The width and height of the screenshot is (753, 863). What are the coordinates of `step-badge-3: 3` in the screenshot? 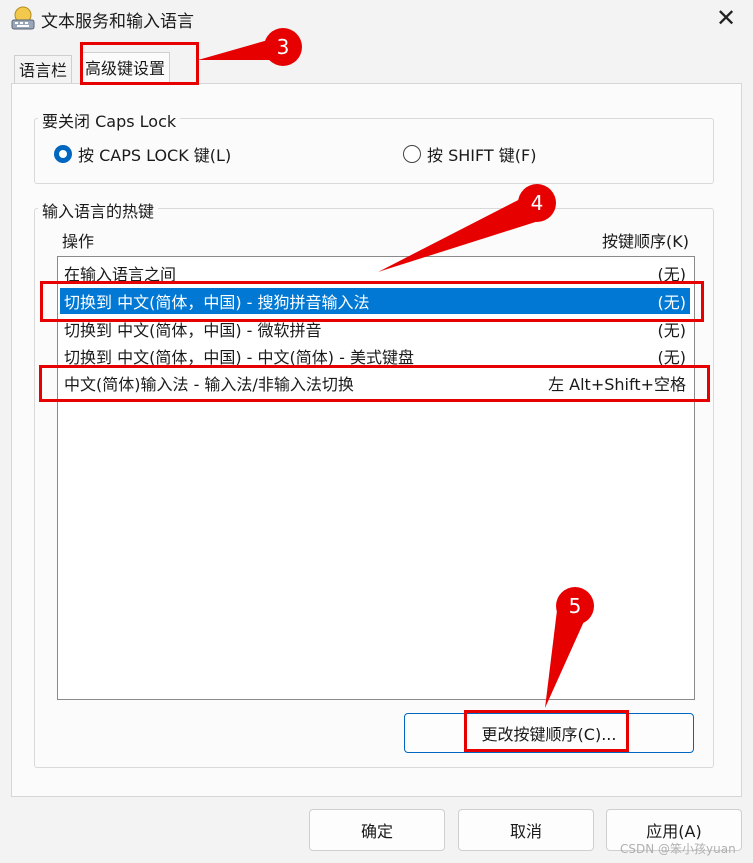 It's located at (283, 47).